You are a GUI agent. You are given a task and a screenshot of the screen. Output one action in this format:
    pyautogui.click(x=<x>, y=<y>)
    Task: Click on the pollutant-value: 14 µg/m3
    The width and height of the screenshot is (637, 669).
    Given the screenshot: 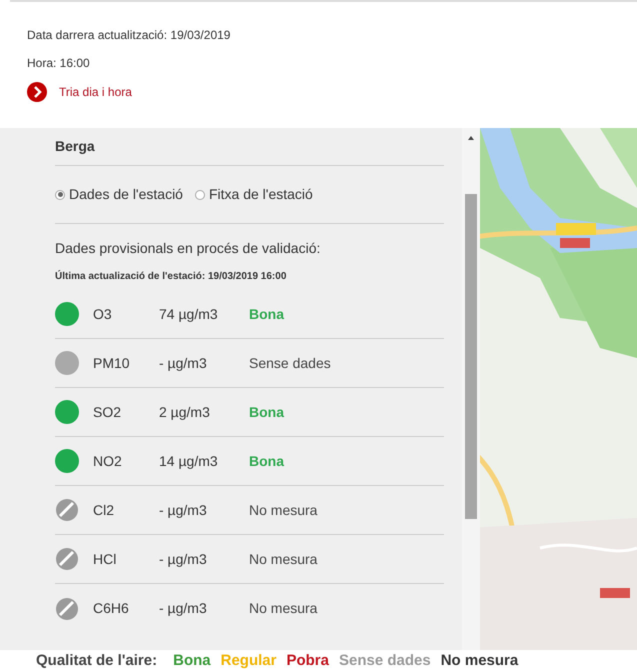 What is the action you would take?
    pyautogui.click(x=189, y=461)
    